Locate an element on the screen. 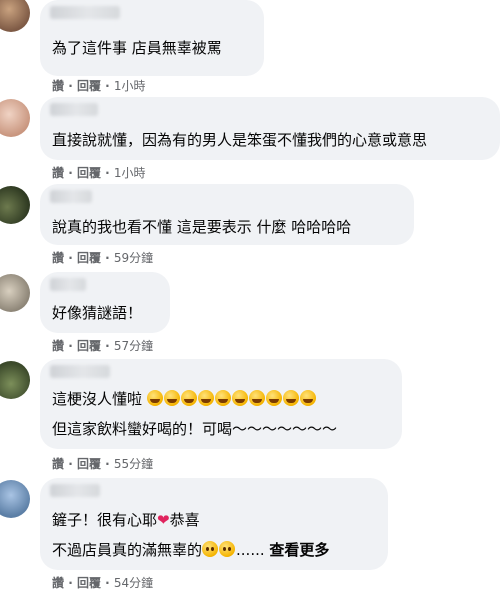  comment-bubble: 這梗沒人懂啦 但這家飲料蠻好喝的！可喝～～～～～～～ is located at coordinates (221, 404).